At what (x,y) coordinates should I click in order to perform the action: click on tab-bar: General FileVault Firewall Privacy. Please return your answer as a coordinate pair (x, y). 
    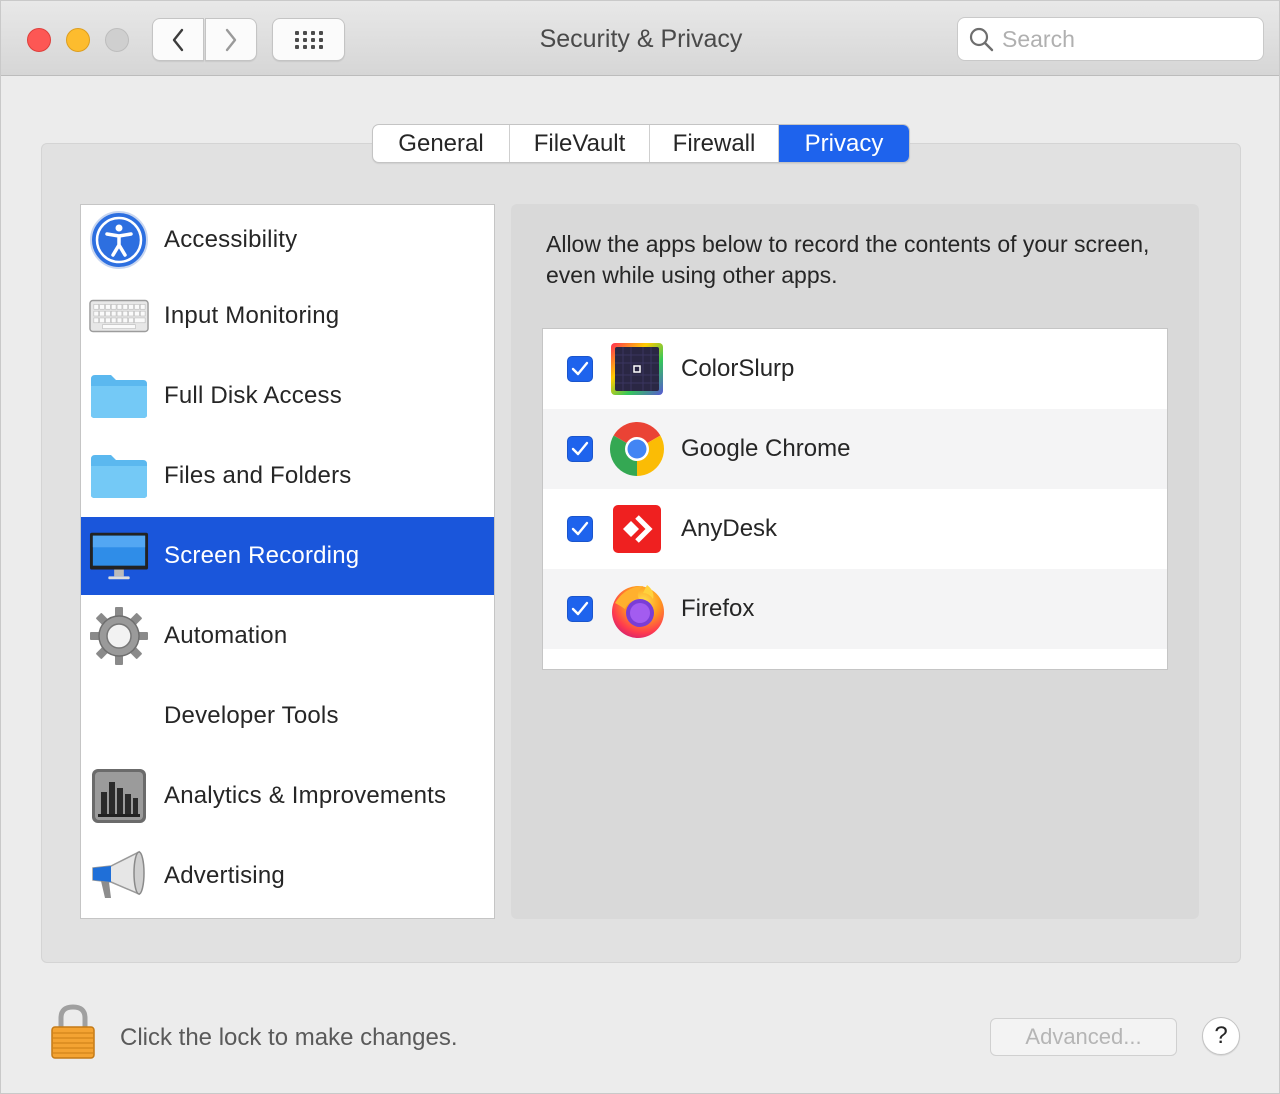
    Looking at the image, I should click on (641, 143).